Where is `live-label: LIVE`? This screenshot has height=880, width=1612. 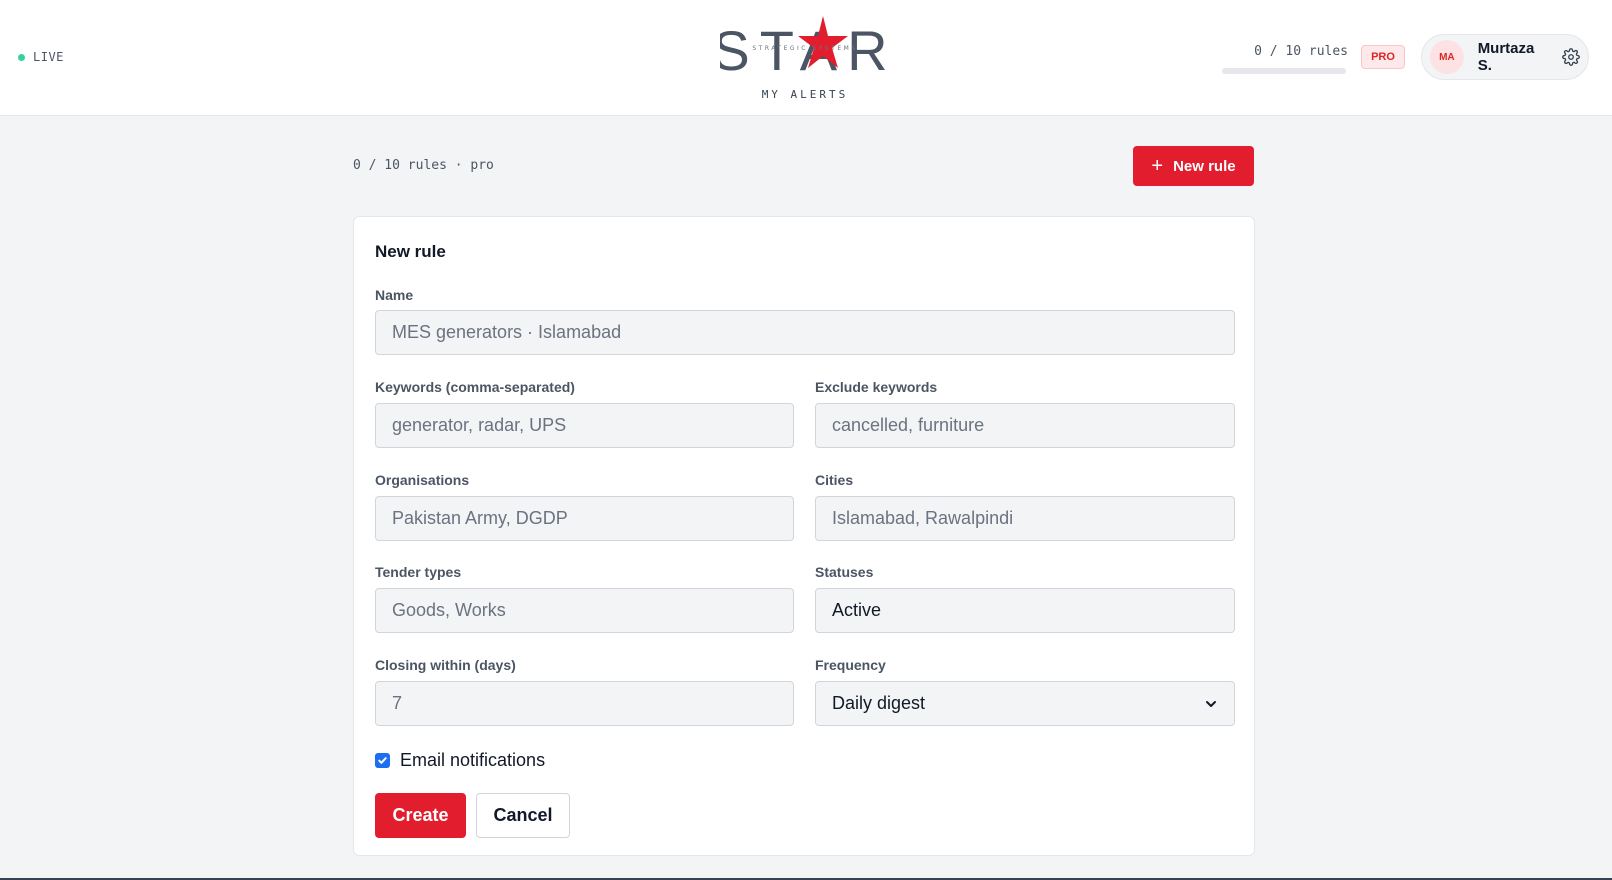
live-label: LIVE is located at coordinates (48, 57).